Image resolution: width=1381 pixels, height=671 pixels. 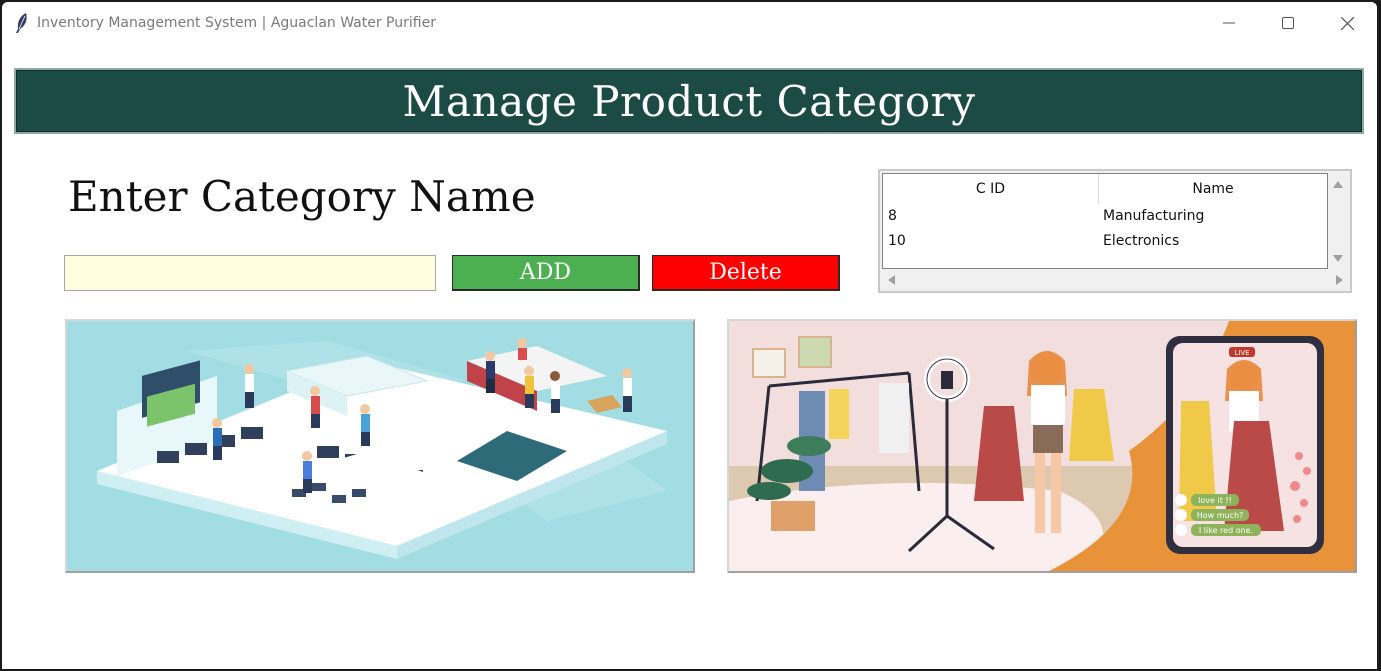 What do you see at coordinates (891, 280) in the screenshot?
I see `scroll-left-icon` at bounding box center [891, 280].